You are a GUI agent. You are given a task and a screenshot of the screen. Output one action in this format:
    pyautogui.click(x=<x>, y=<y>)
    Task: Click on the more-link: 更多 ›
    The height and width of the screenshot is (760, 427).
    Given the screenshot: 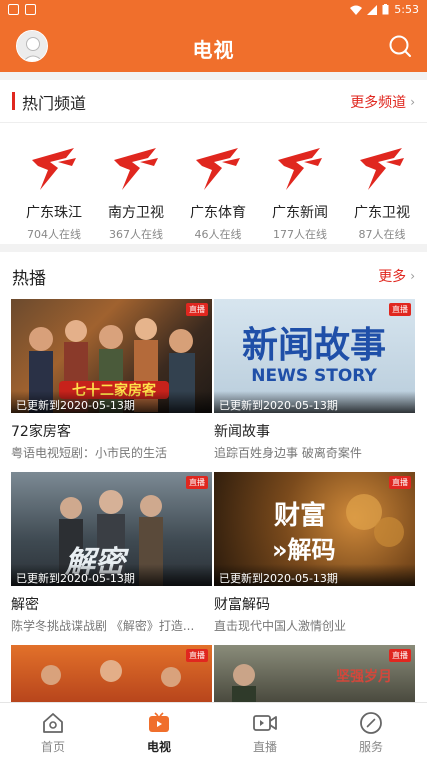 What is the action you would take?
    pyautogui.click(x=396, y=276)
    